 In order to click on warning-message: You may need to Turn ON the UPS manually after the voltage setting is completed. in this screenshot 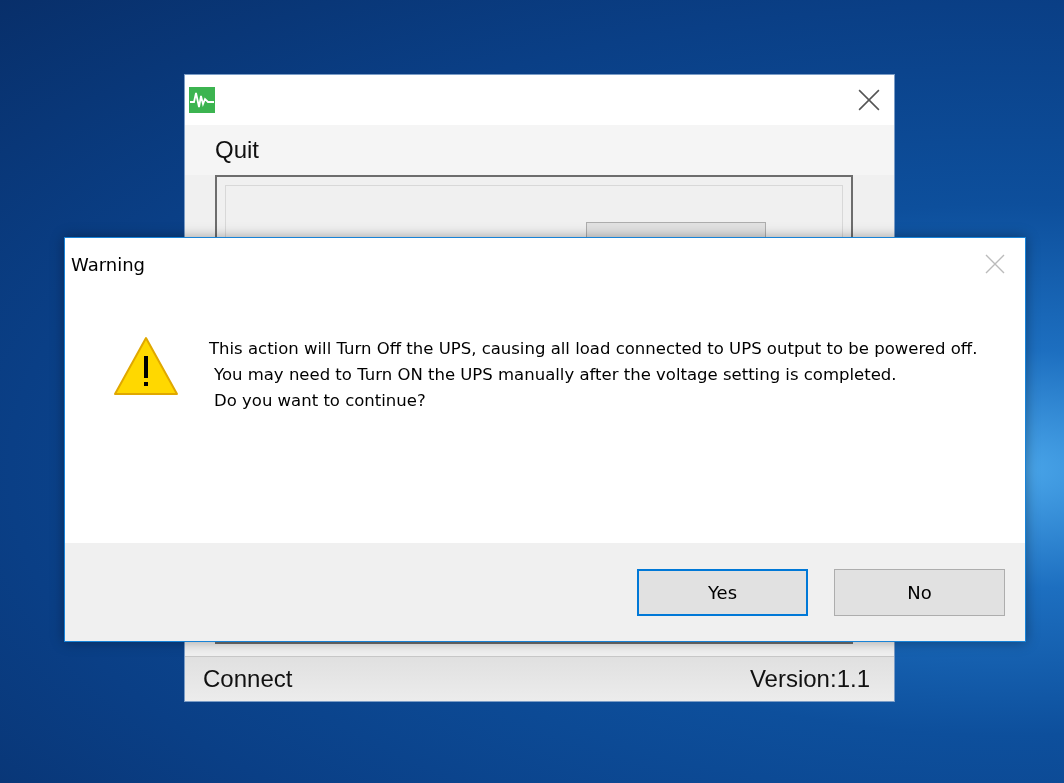, I will do `click(555, 375)`.